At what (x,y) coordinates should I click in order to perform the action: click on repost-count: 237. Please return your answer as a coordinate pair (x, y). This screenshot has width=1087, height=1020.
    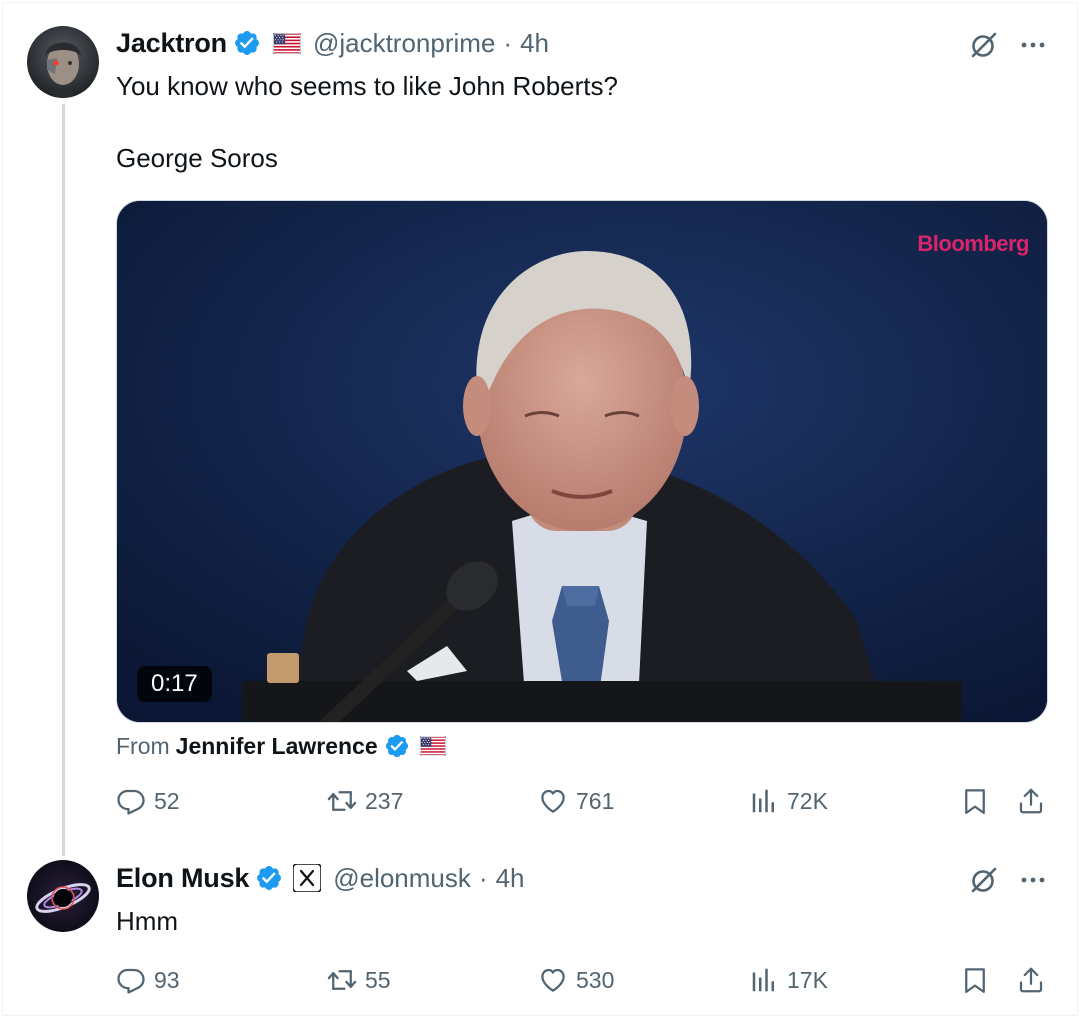
    Looking at the image, I should click on (384, 800).